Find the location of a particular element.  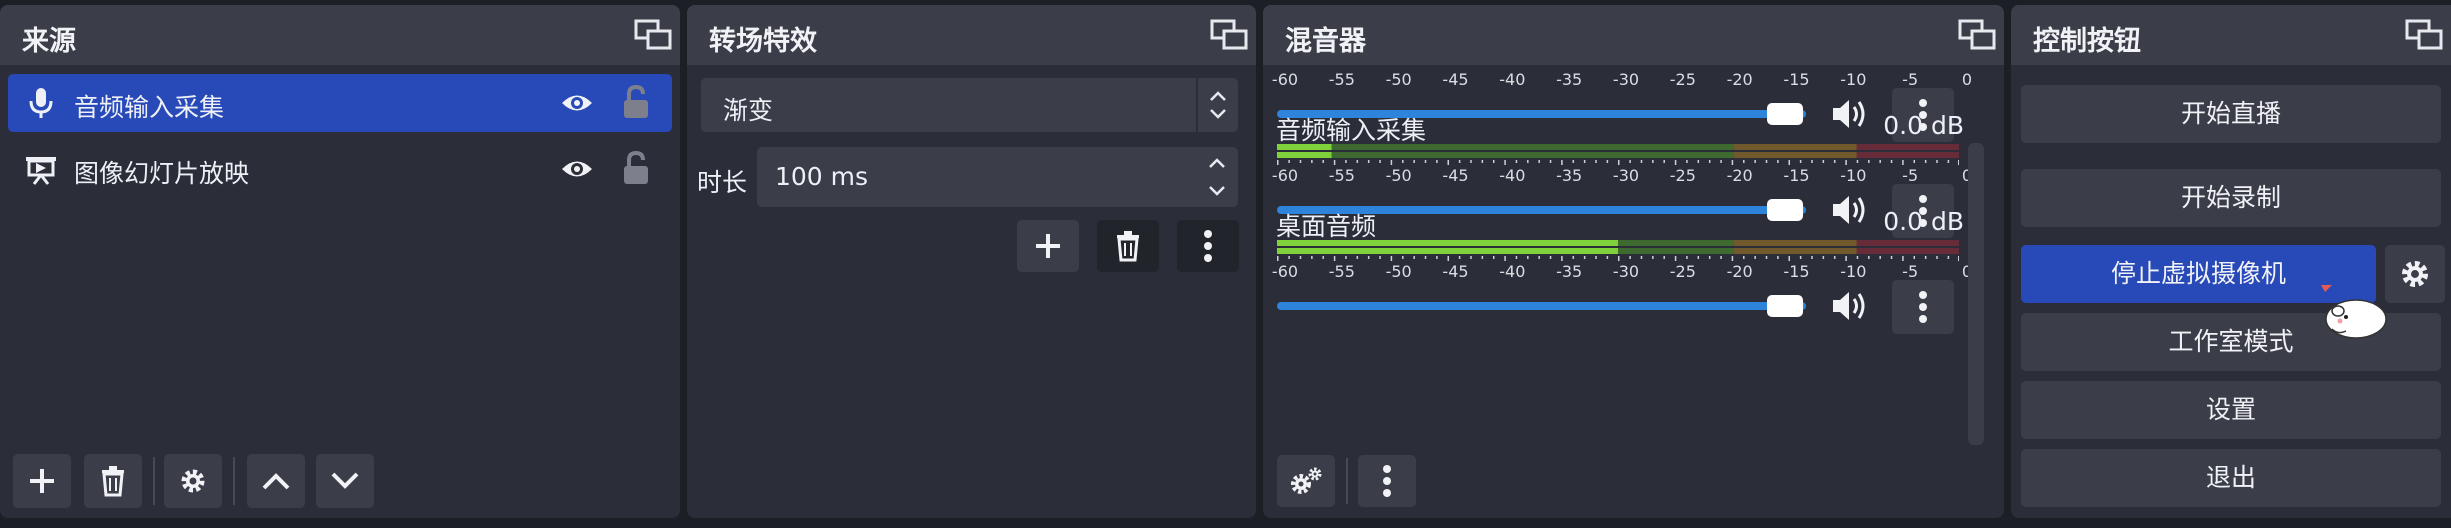

duration-spinbox: 100 ms is located at coordinates (997, 177).